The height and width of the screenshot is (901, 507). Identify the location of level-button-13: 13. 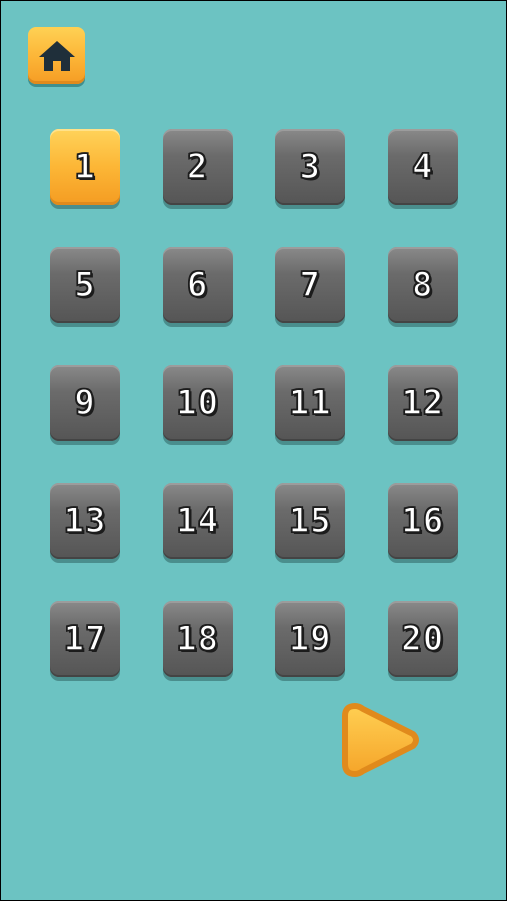
(85, 521).